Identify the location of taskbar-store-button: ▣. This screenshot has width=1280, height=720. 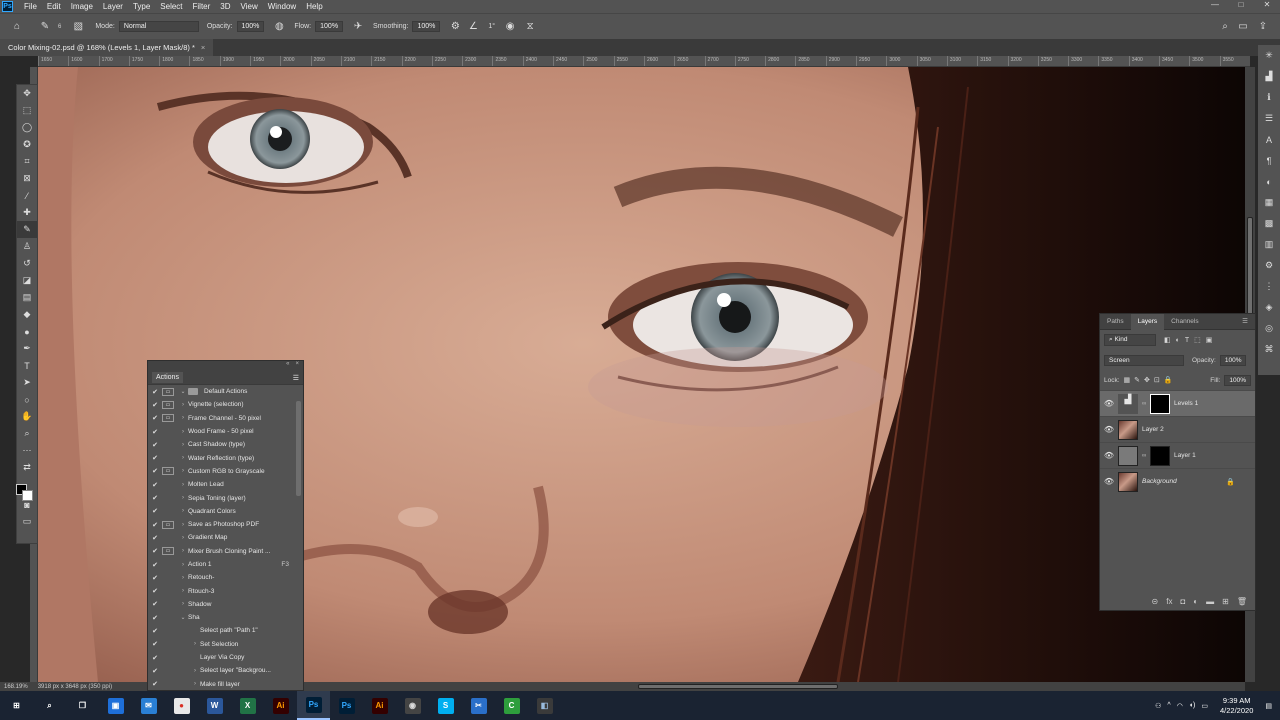
(115, 705).